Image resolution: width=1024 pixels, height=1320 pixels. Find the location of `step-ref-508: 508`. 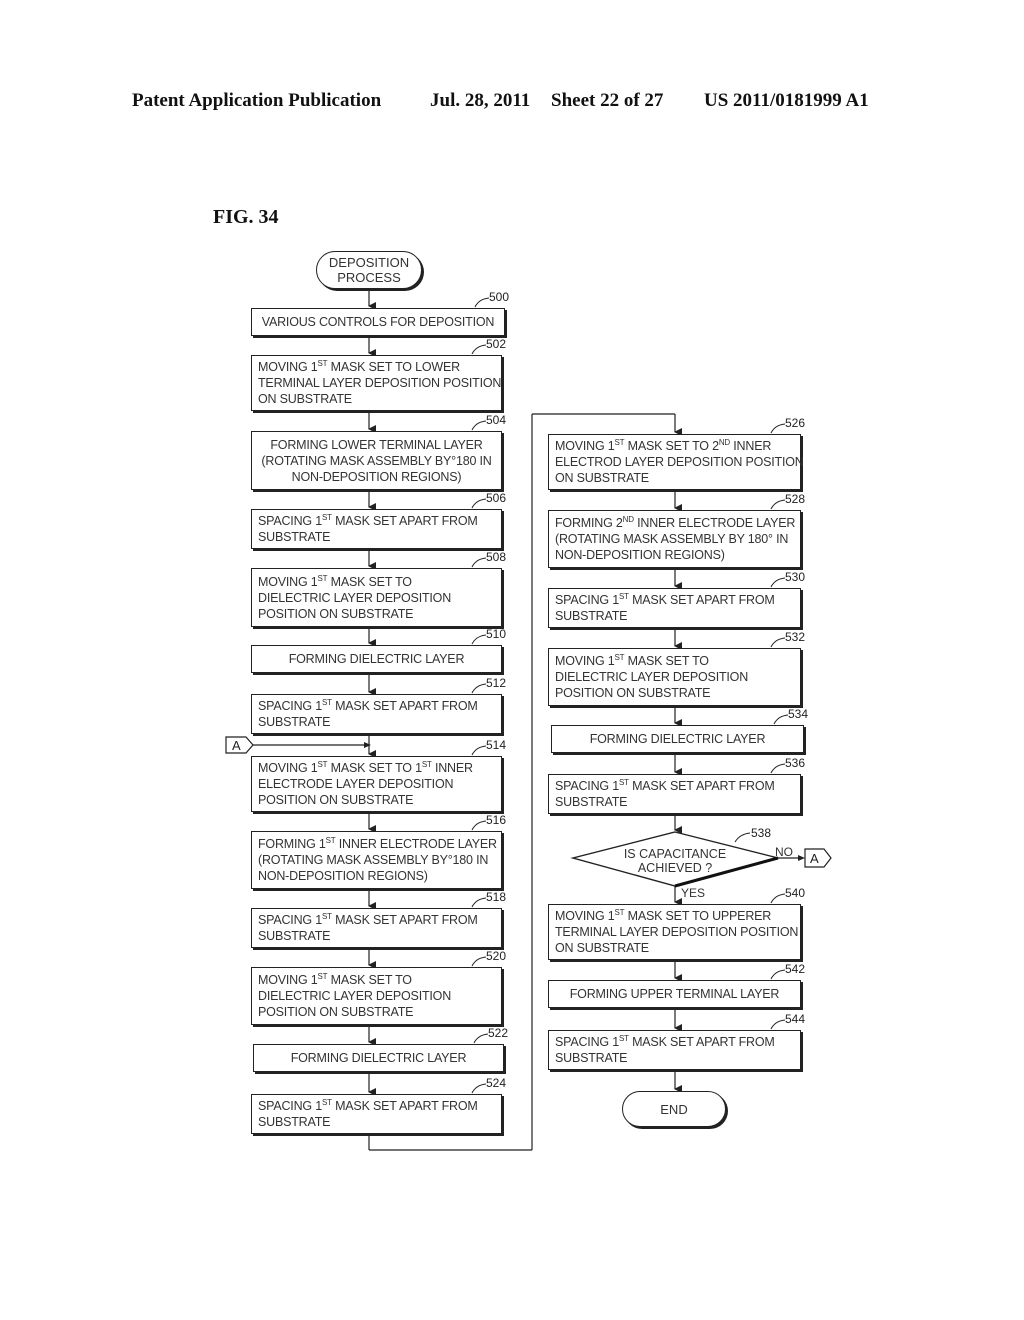

step-ref-508: 508 is located at coordinates (496, 557).